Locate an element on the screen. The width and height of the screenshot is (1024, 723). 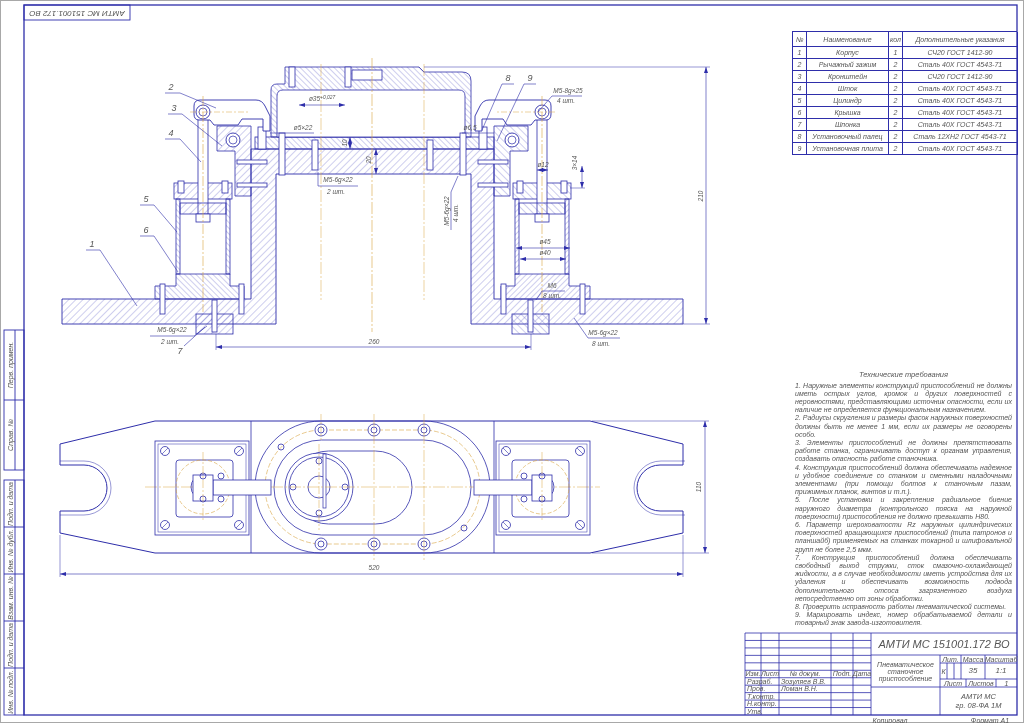
part-number: 6 is located at coordinates (146, 230).